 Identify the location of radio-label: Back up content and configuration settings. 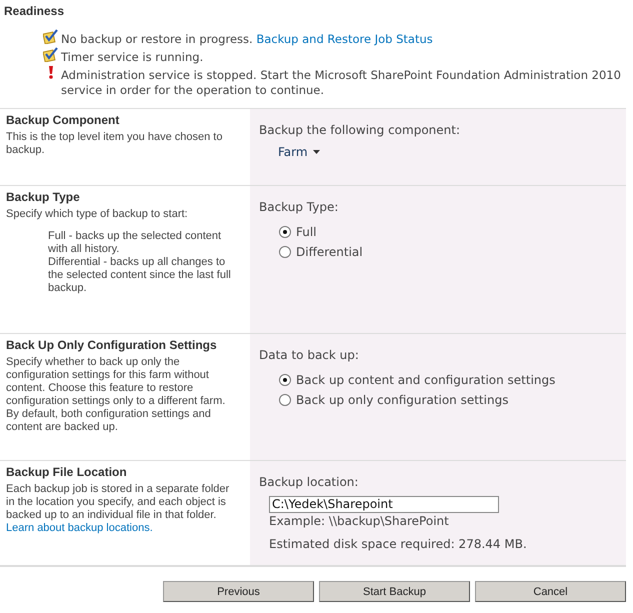
(426, 380).